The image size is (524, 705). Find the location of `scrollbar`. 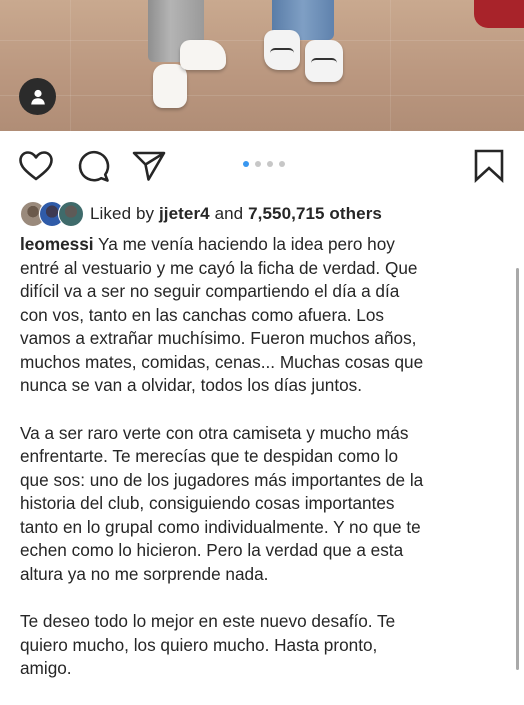

scrollbar is located at coordinates (517, 469).